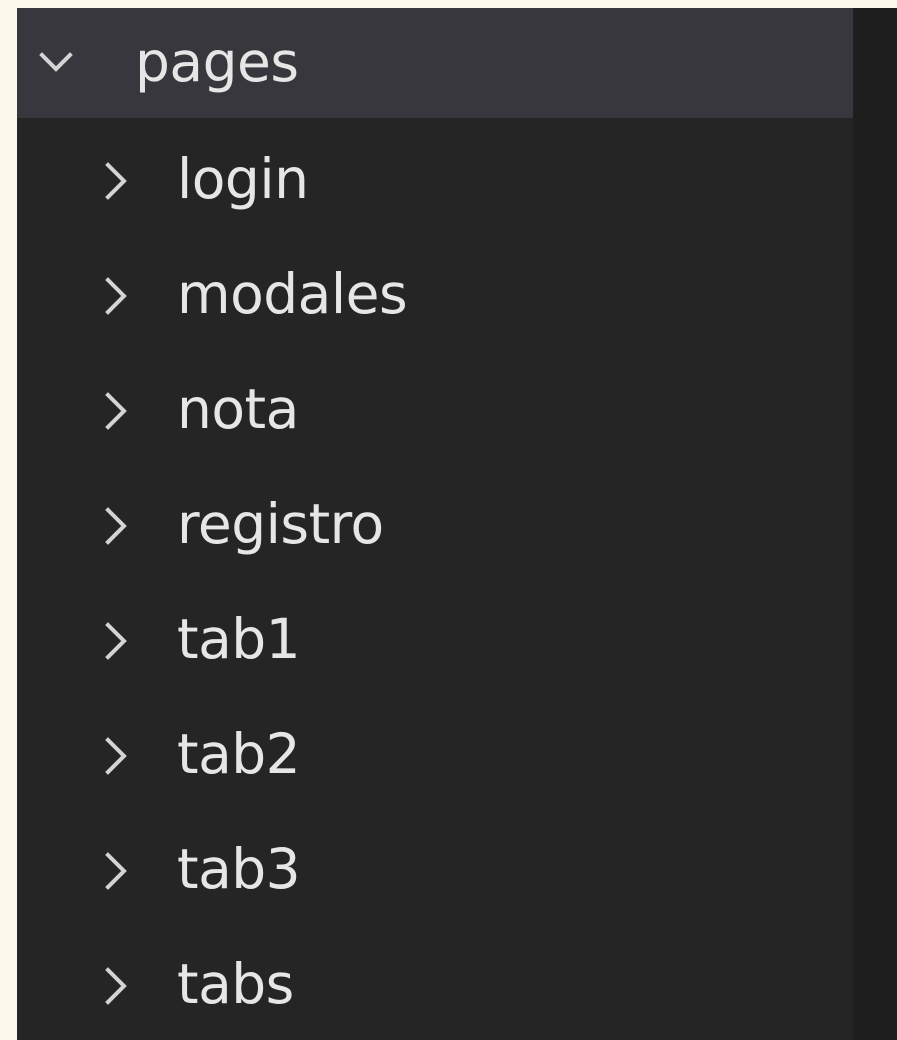  Describe the element at coordinates (239, 639) in the screenshot. I see `tree-item-label: tab1` at that location.